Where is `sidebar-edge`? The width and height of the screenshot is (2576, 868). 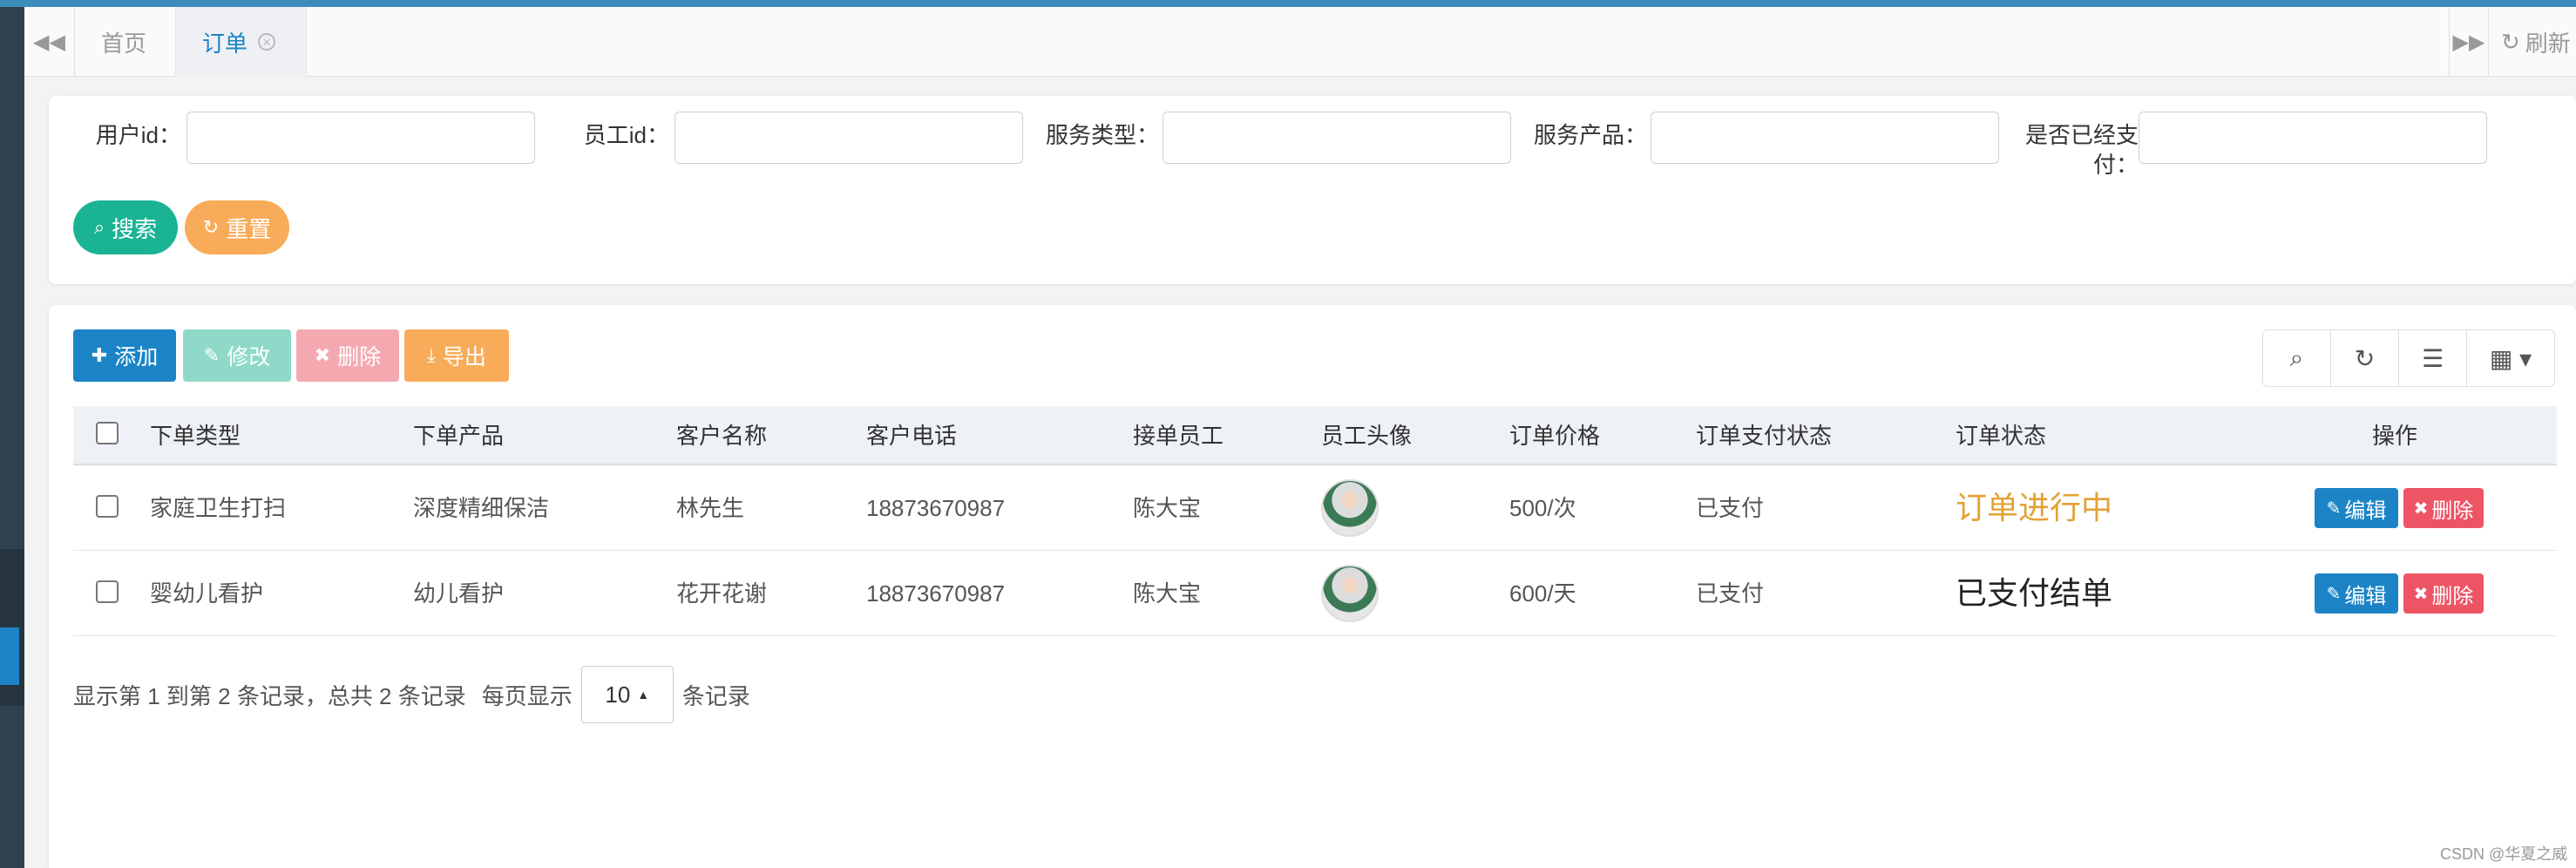 sidebar-edge is located at coordinates (12, 437).